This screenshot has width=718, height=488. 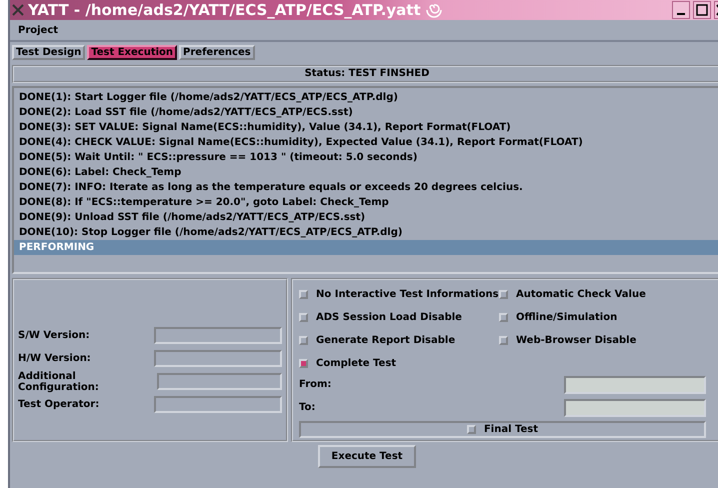 What do you see at coordinates (366, 247) in the screenshot?
I see `log-entry: PERFORMING` at bounding box center [366, 247].